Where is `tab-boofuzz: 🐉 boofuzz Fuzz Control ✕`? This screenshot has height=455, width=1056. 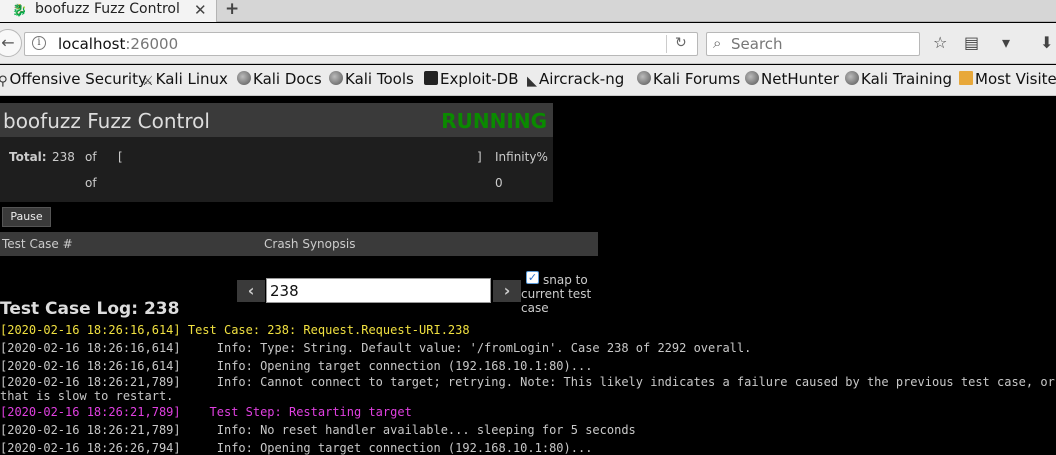
tab-boofuzz: 🐉 boofuzz Fuzz Control ✕ is located at coordinates (108, 11).